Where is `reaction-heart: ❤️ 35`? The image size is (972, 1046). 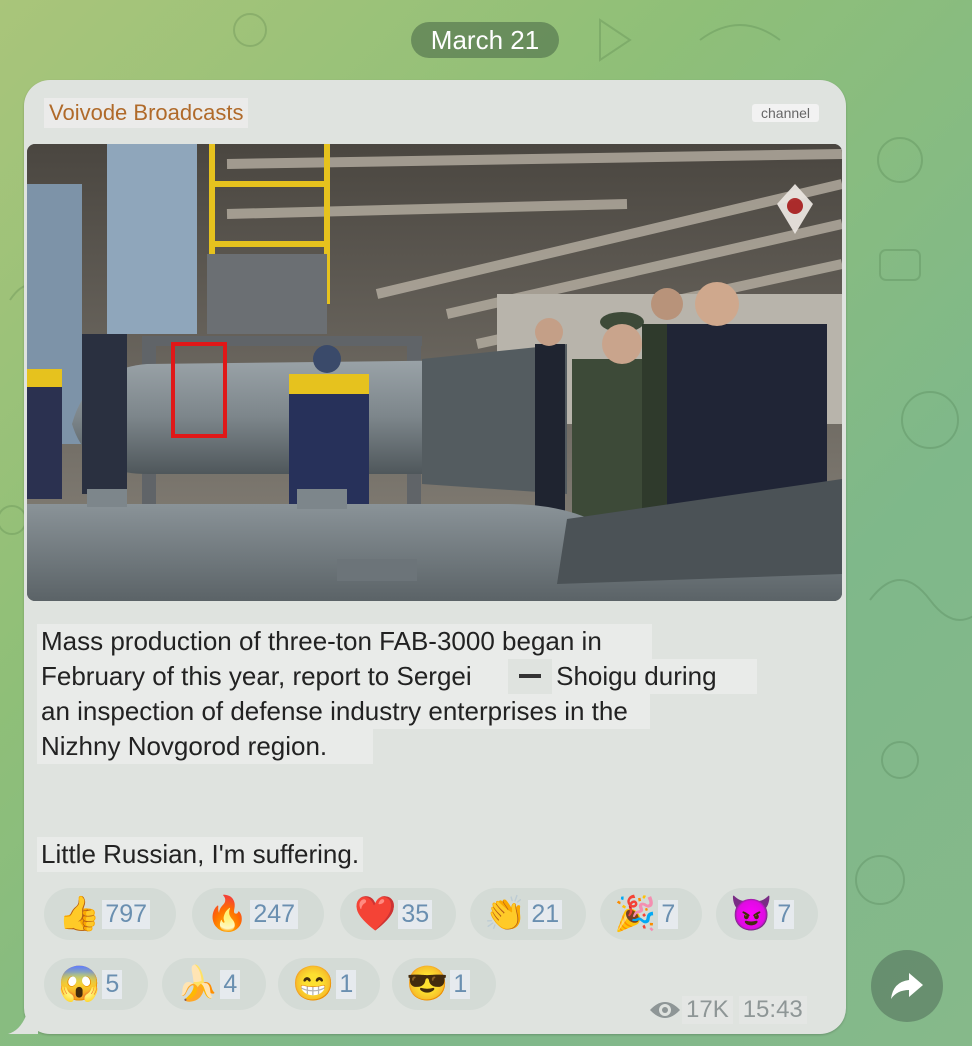
reaction-heart: ❤️ 35 is located at coordinates (398, 914).